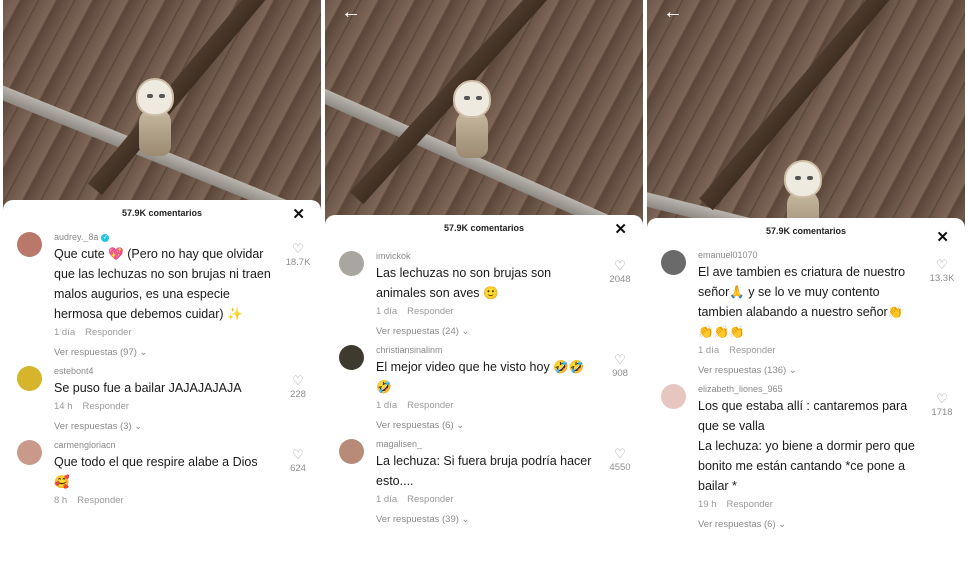 This screenshot has height=565, width=968. Describe the element at coordinates (808, 255) in the screenshot. I see `comment-username: emanuel01070` at that location.